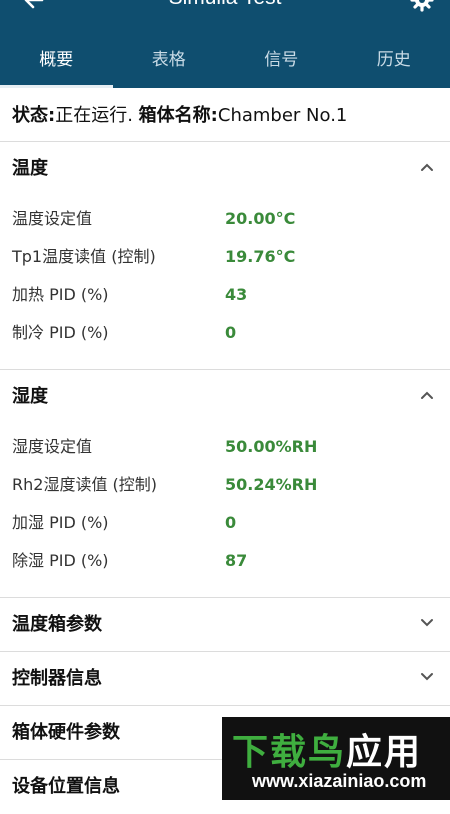 This screenshot has height=814, width=450. Describe the element at coordinates (30, 168) in the screenshot. I see `section-title: 温度` at that location.